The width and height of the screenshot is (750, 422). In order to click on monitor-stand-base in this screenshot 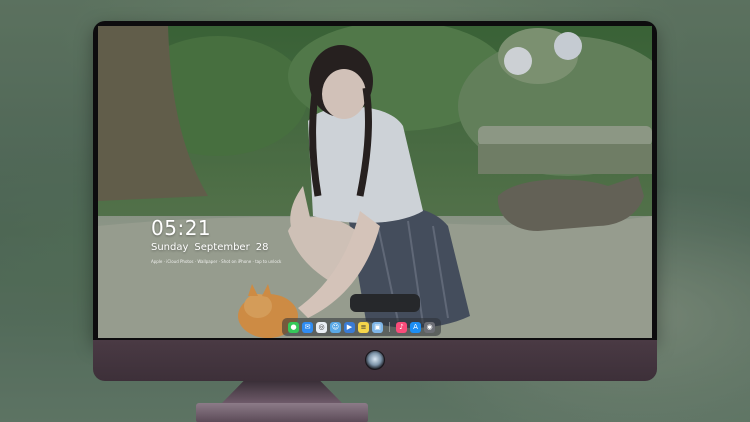, I will do `click(282, 412)`.